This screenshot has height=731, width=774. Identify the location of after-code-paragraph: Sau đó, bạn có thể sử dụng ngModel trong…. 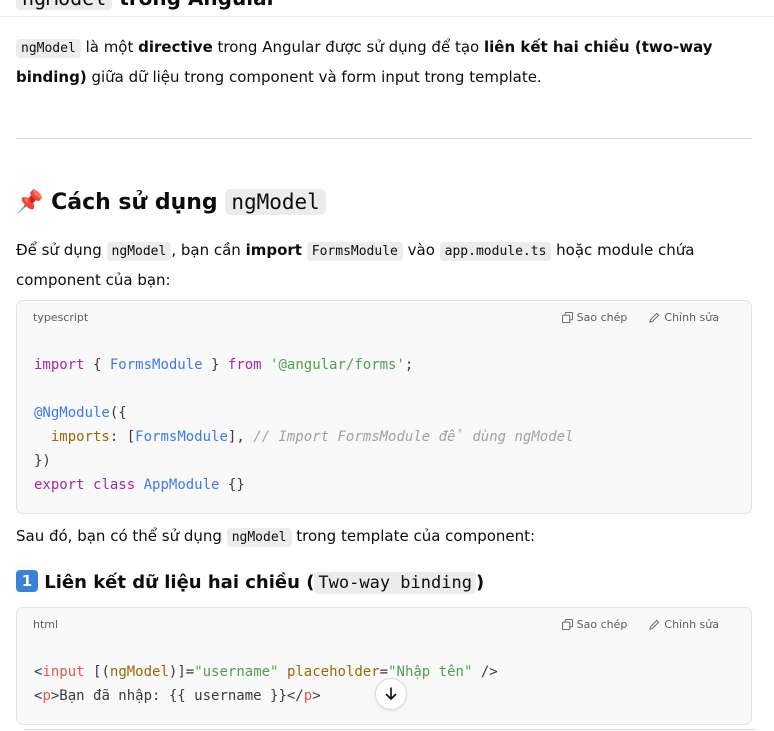
(276, 537).